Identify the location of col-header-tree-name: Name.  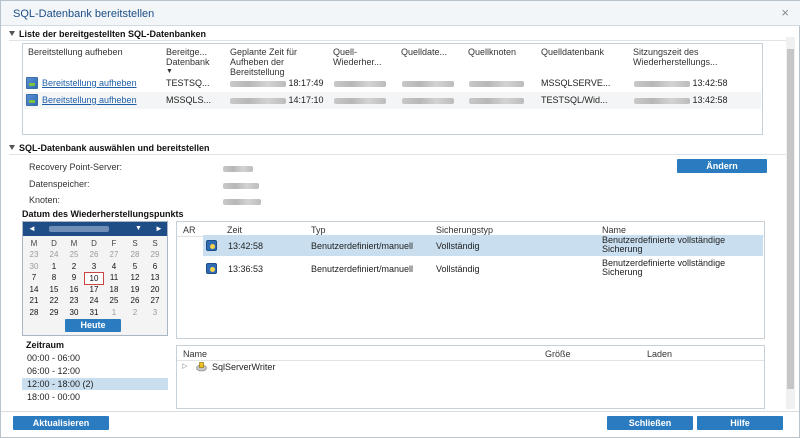
(195, 354).